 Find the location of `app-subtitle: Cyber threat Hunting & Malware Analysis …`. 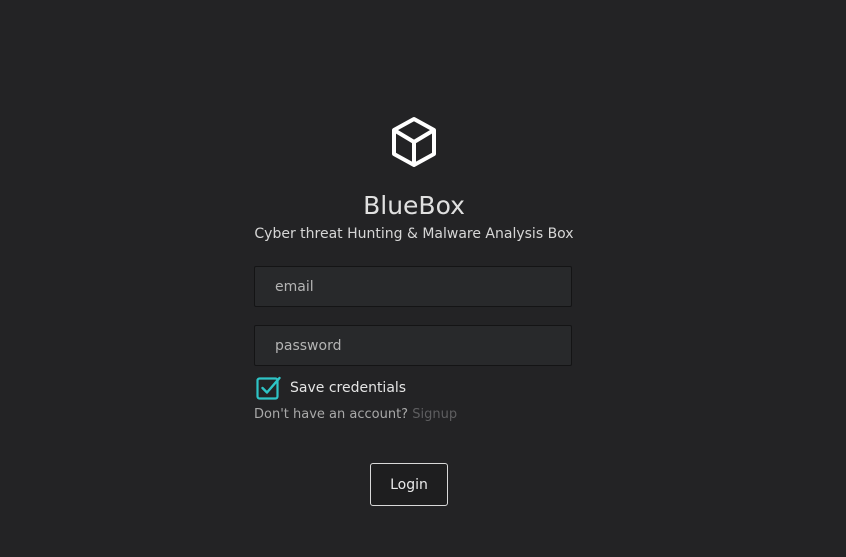

app-subtitle: Cyber threat Hunting & Malware Analysis … is located at coordinates (414, 234).